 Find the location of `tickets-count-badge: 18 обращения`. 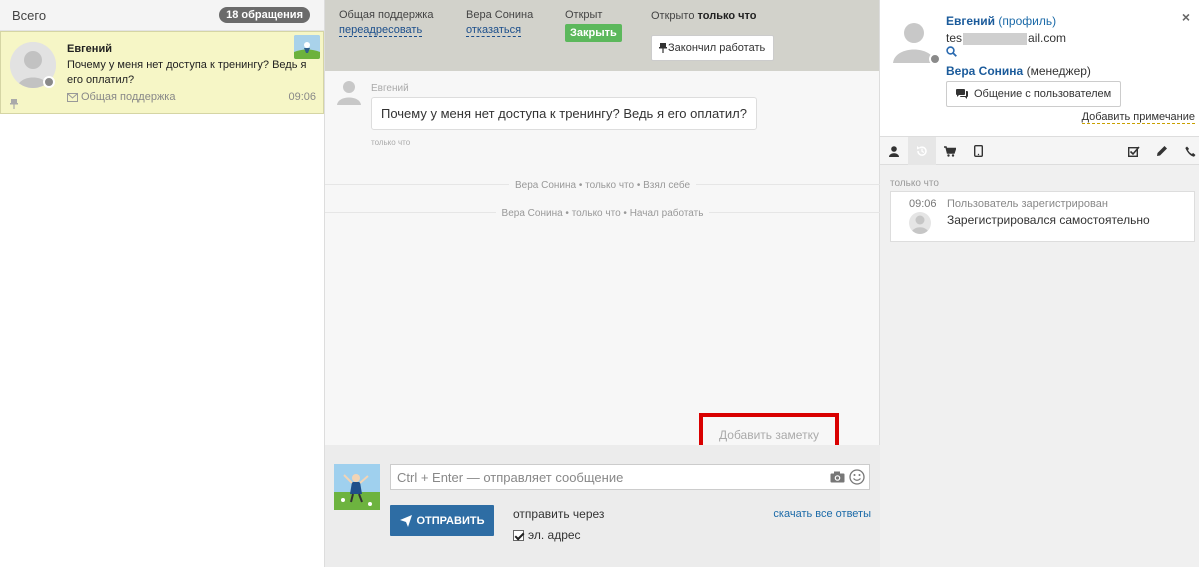

tickets-count-badge: 18 обращения is located at coordinates (264, 15).